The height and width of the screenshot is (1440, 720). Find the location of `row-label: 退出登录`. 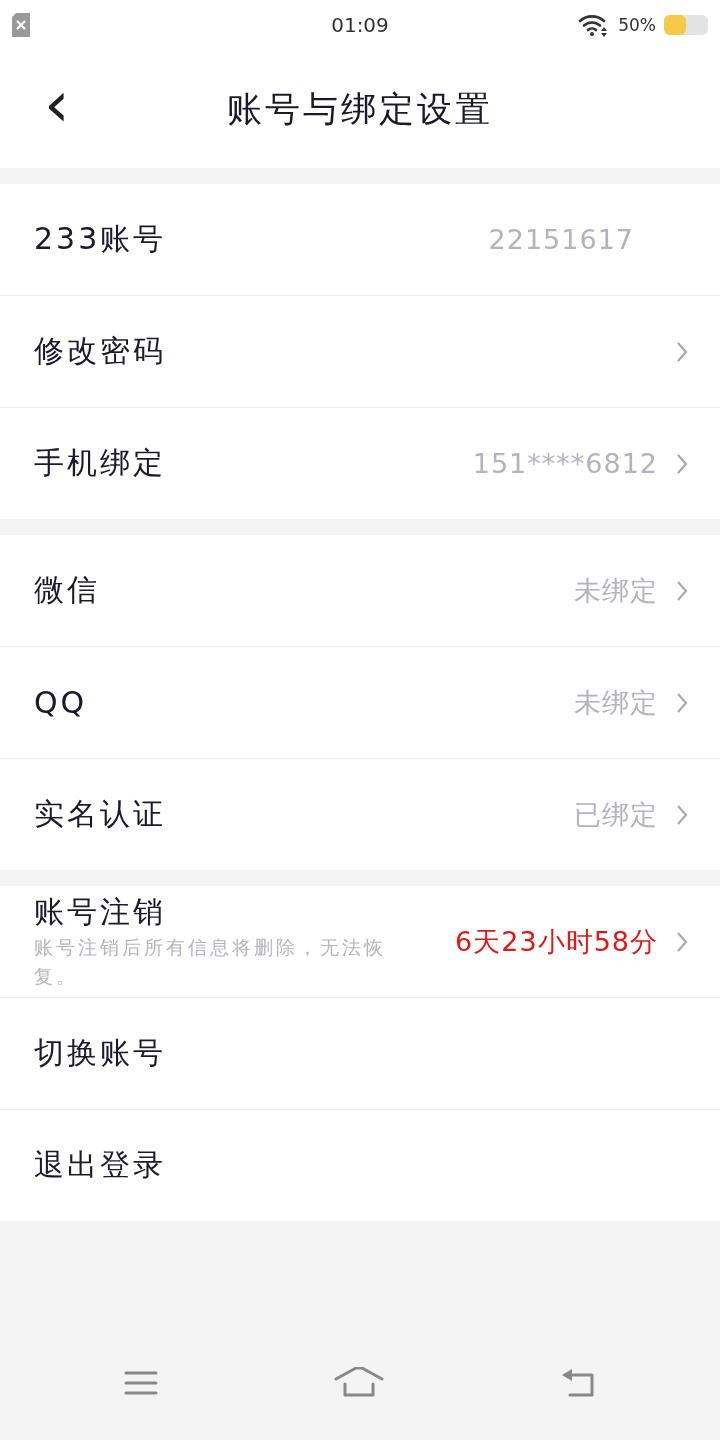

row-label: 退出登录 is located at coordinates (100, 1165).